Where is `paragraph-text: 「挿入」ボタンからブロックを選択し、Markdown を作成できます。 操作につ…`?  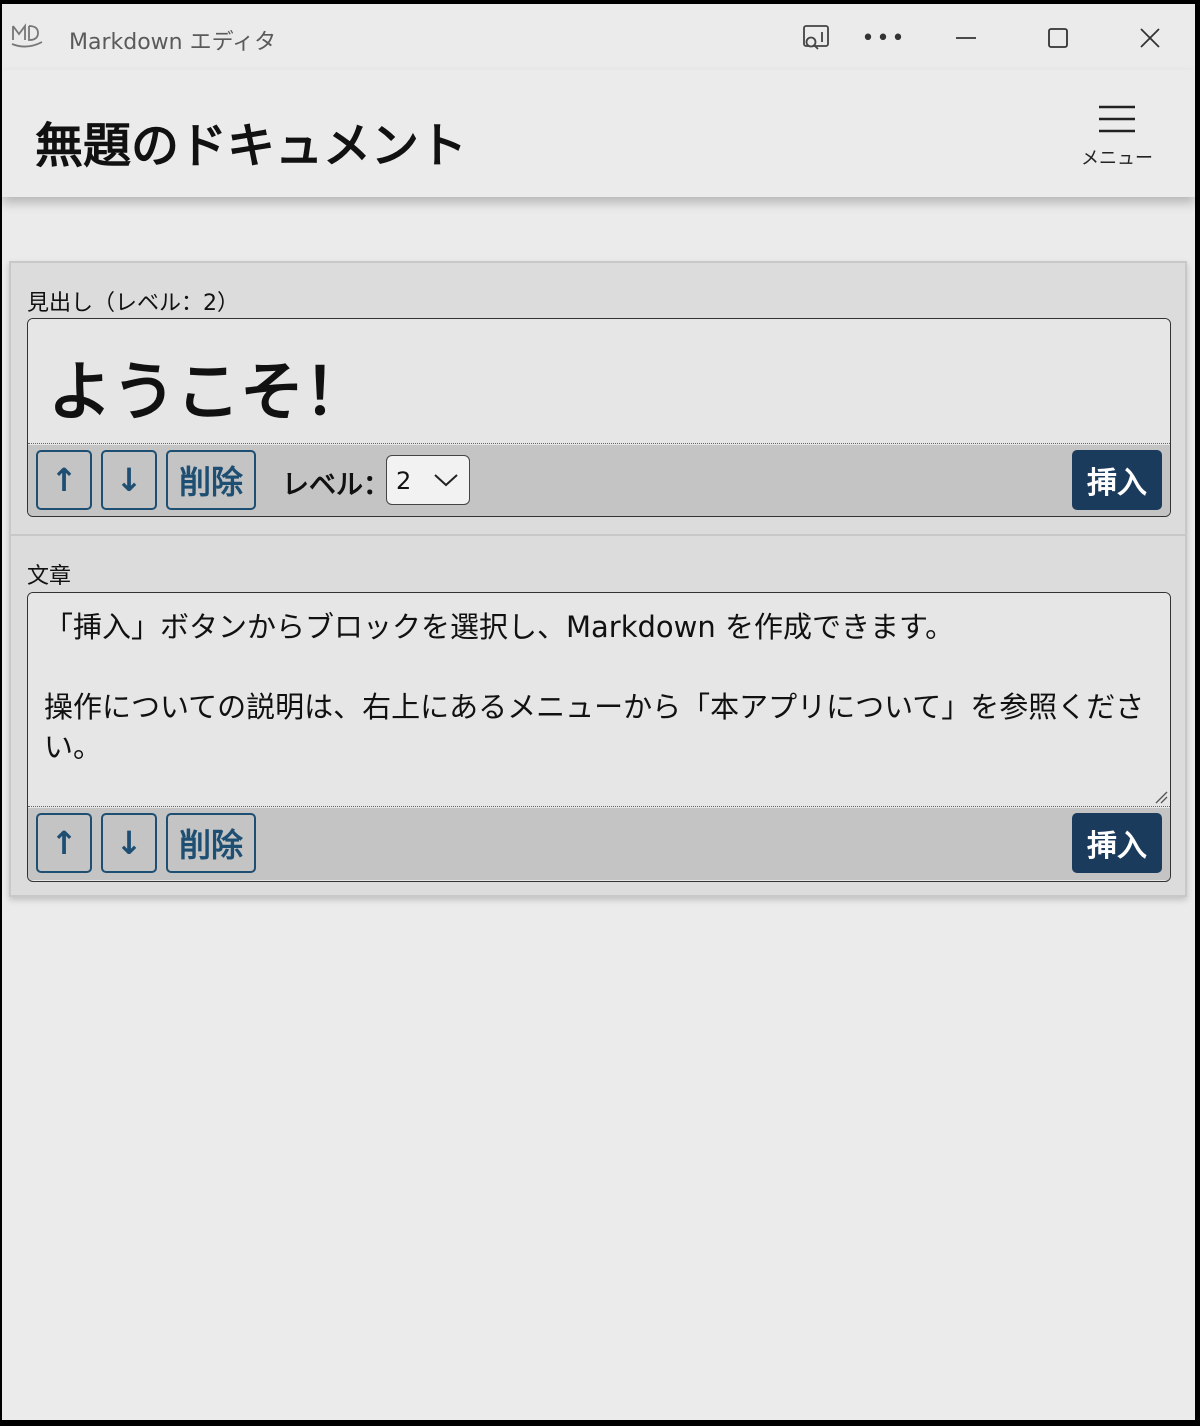
paragraph-text: 「挿入」ボタンからブロックを選択し、Markdown を作成できます。 操作につ… is located at coordinates (594, 687).